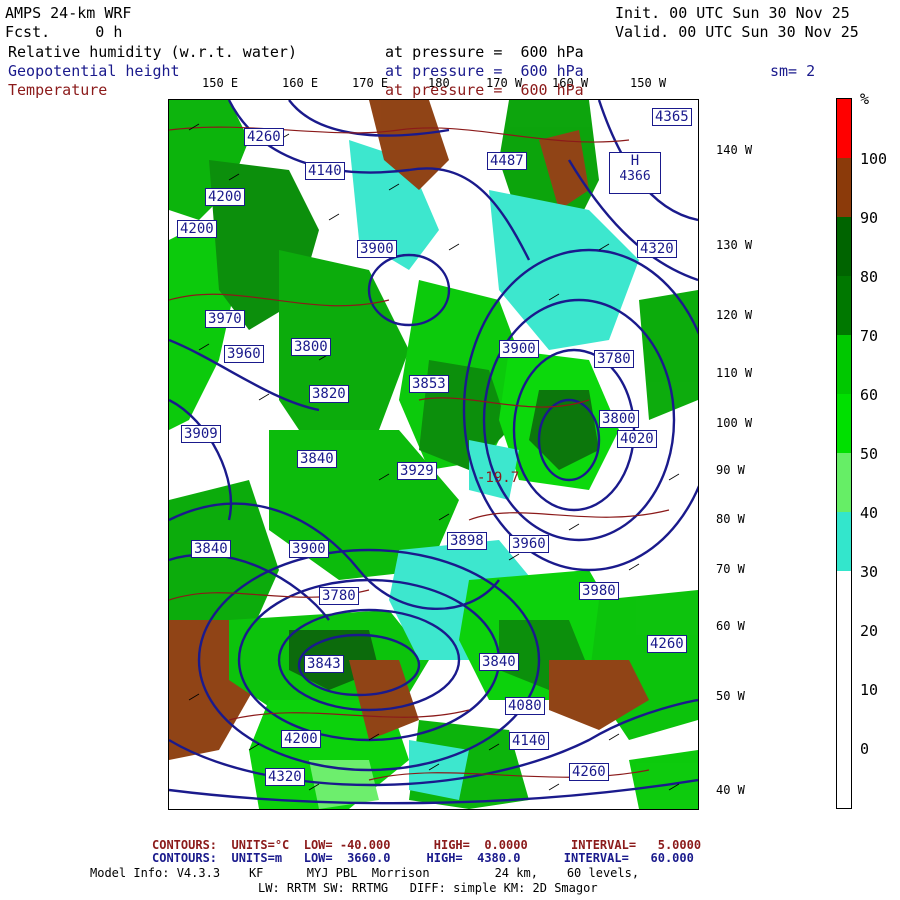  Describe the element at coordinates (734, 315) in the screenshot. I see `lat-label: 120 W` at that location.